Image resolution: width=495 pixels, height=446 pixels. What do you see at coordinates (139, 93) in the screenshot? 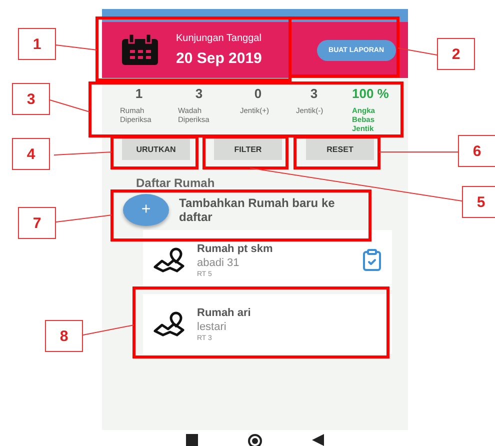
I see `stat-value: 1` at bounding box center [139, 93].